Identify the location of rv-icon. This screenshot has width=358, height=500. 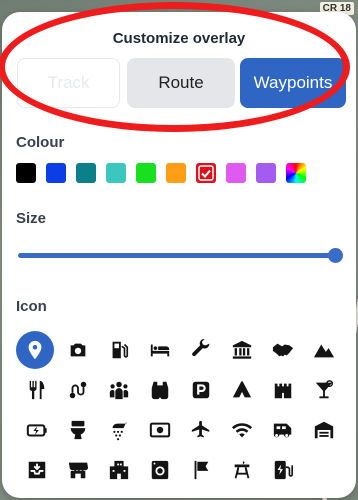
(282, 430).